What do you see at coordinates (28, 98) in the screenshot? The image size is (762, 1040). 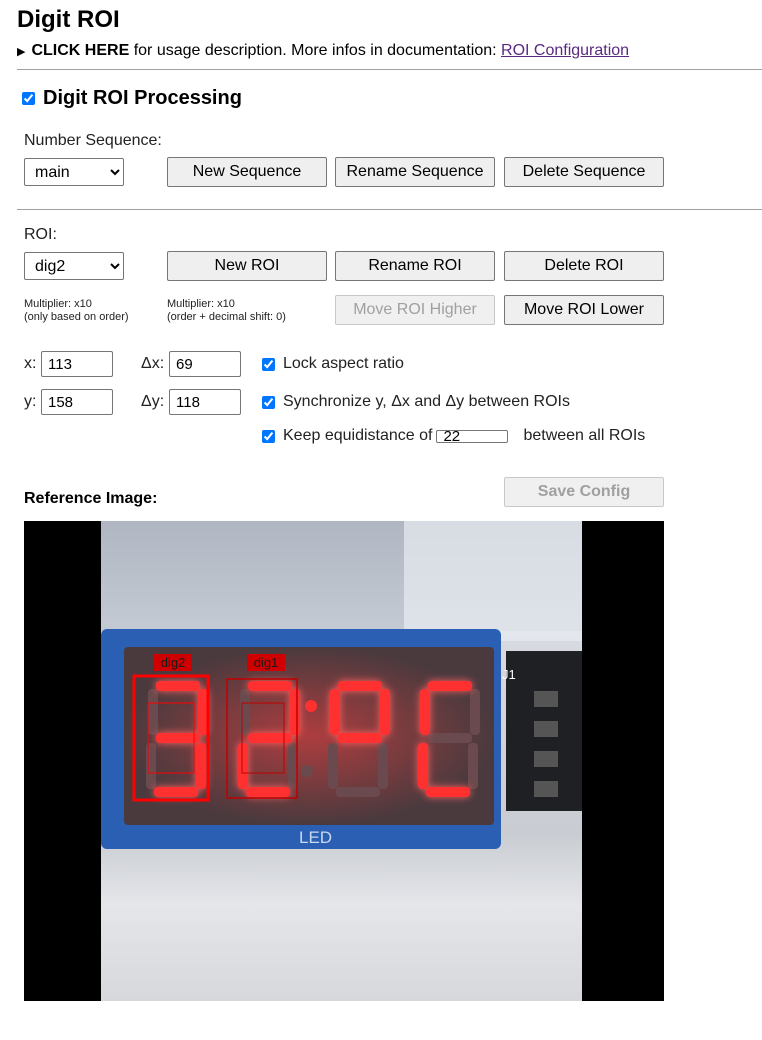 I see `digit-roi-processing-checkbox` at bounding box center [28, 98].